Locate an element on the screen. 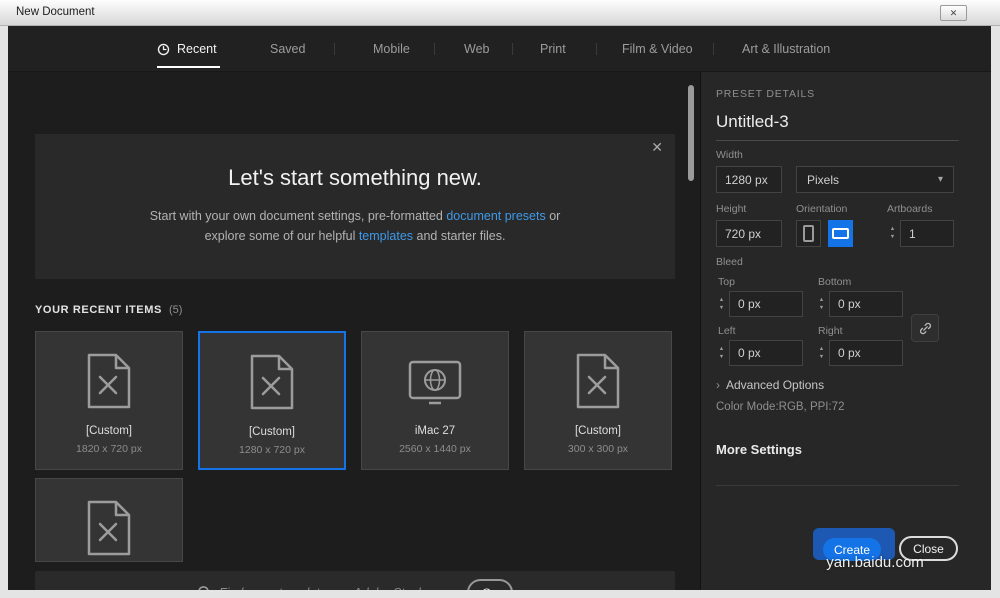 This screenshot has height=598, width=1000. search-input is located at coordinates (344, 580).